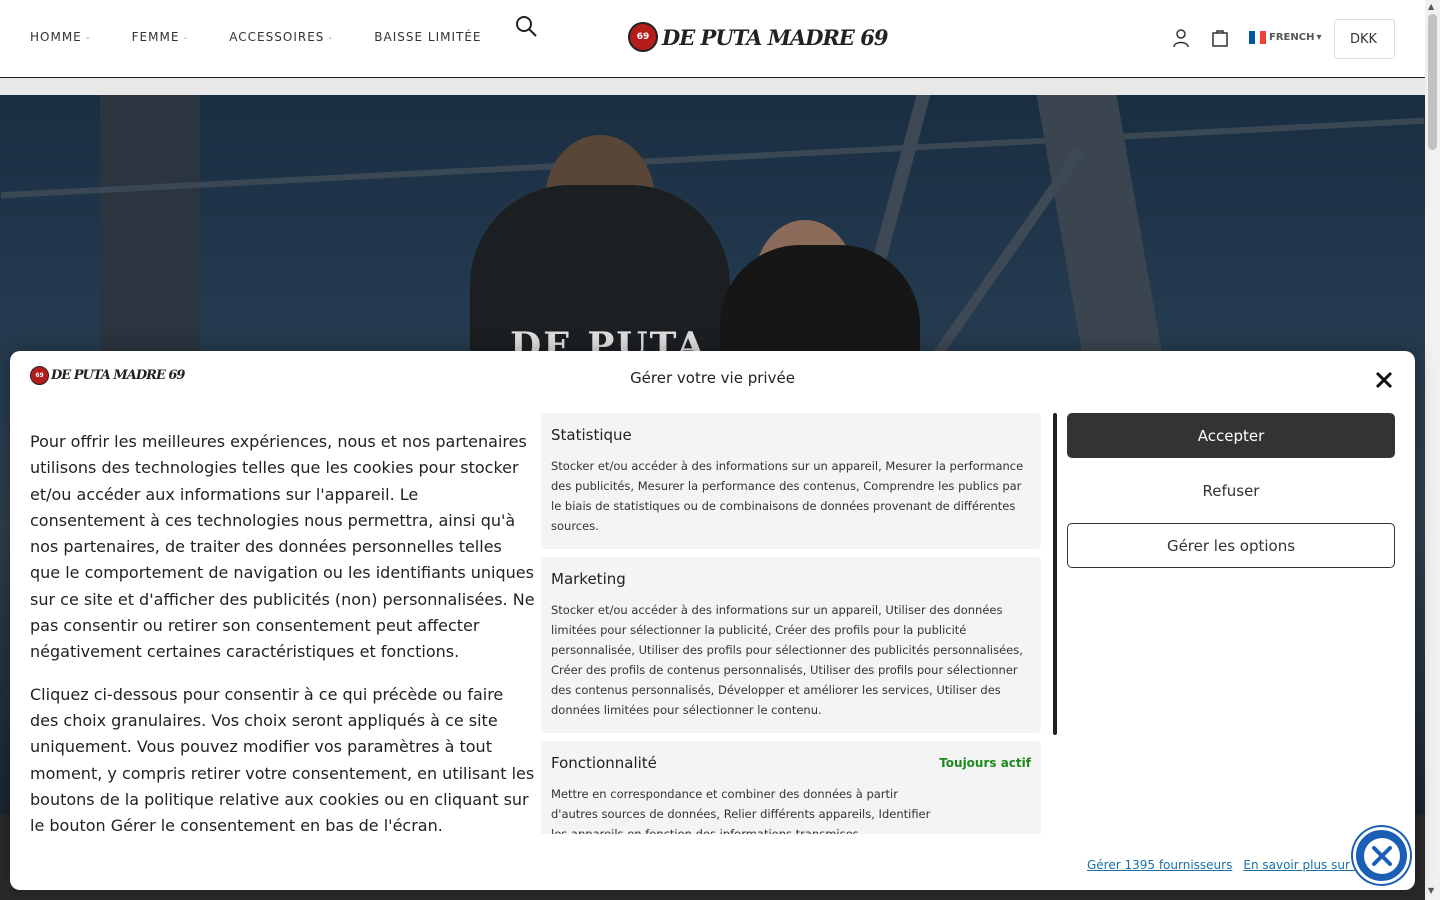 Image resolution: width=1440 pixels, height=900 pixels. What do you see at coordinates (1231, 435) in the screenshot?
I see `accept-button: Accepter` at bounding box center [1231, 435].